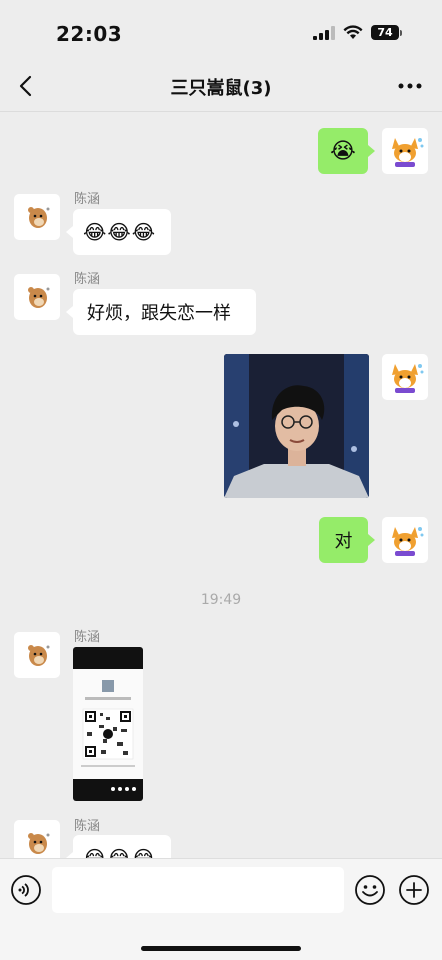 The height and width of the screenshot is (960, 442). I want to click on message-bubble-out: 对, so click(343, 540).